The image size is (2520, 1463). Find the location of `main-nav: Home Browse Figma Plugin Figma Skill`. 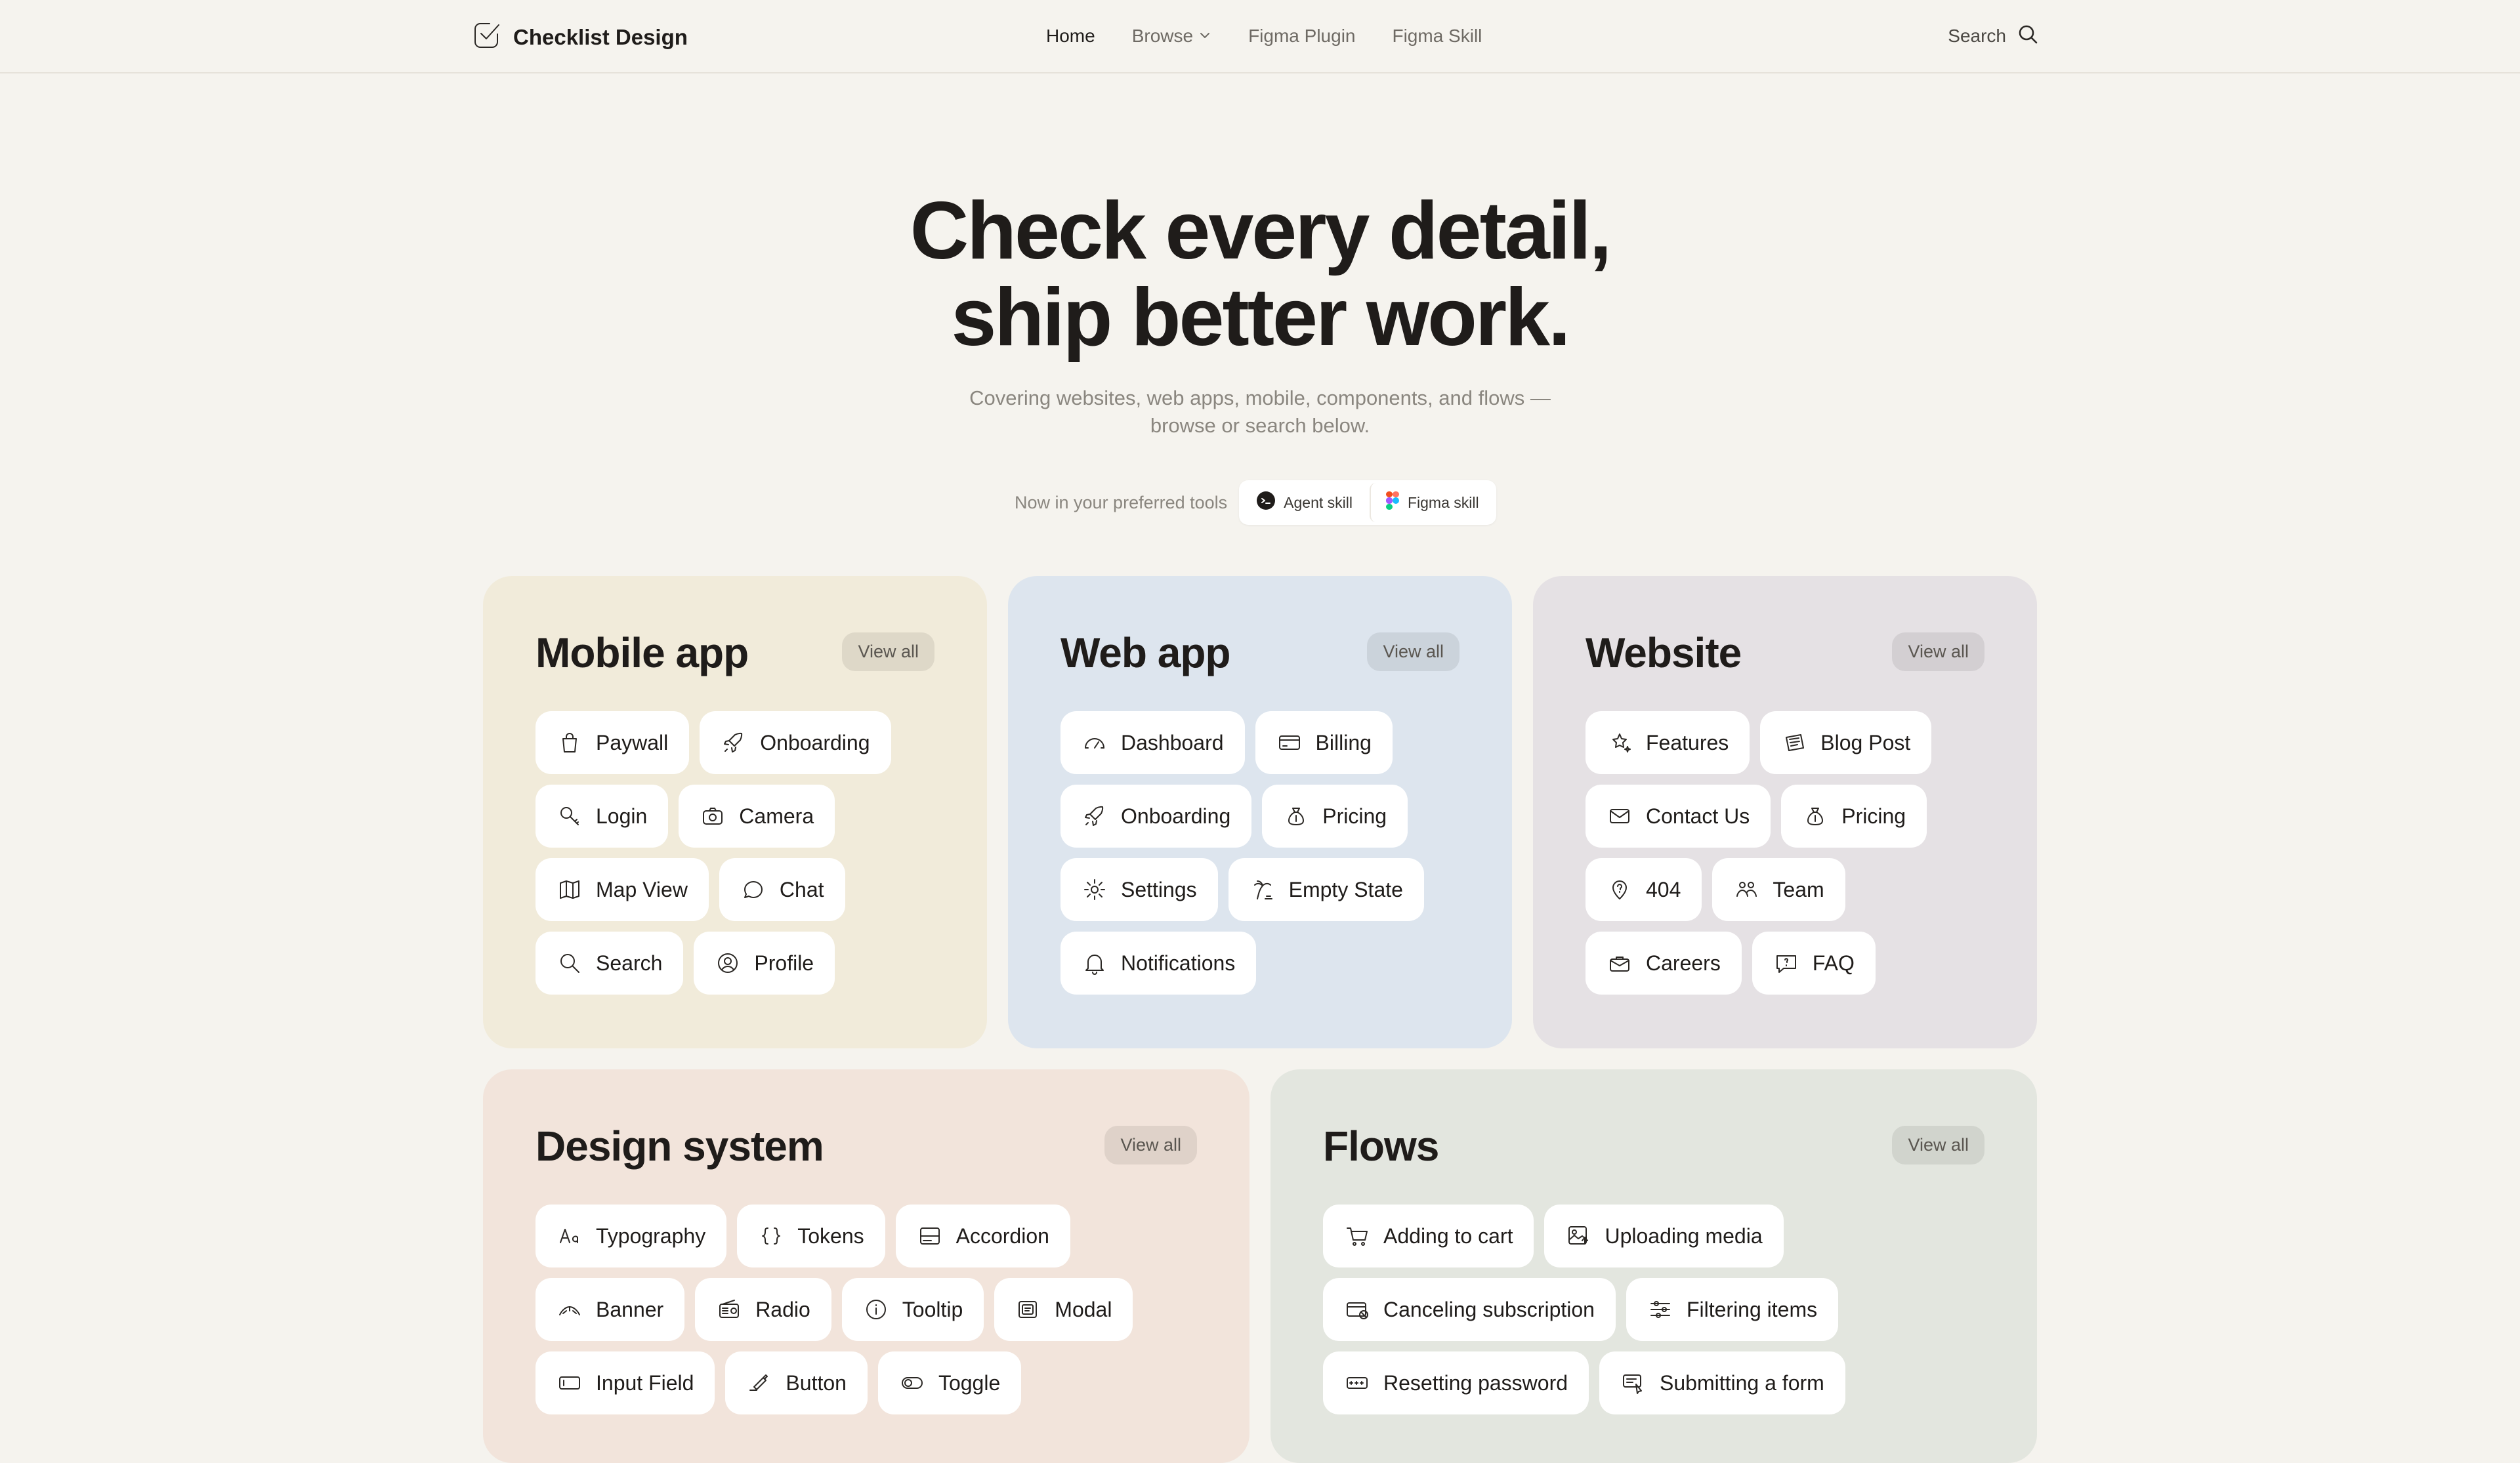

main-nav: Home Browse Figma Plugin Figma Skill is located at coordinates (1264, 36).